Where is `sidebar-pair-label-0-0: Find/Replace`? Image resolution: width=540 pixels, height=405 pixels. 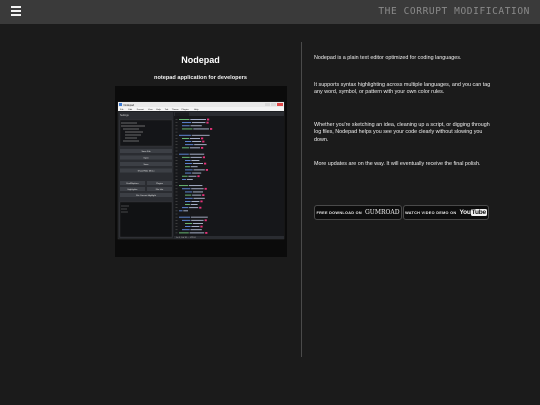
sidebar-pair-label-0-0: Find/Replace is located at coordinates (132, 184).